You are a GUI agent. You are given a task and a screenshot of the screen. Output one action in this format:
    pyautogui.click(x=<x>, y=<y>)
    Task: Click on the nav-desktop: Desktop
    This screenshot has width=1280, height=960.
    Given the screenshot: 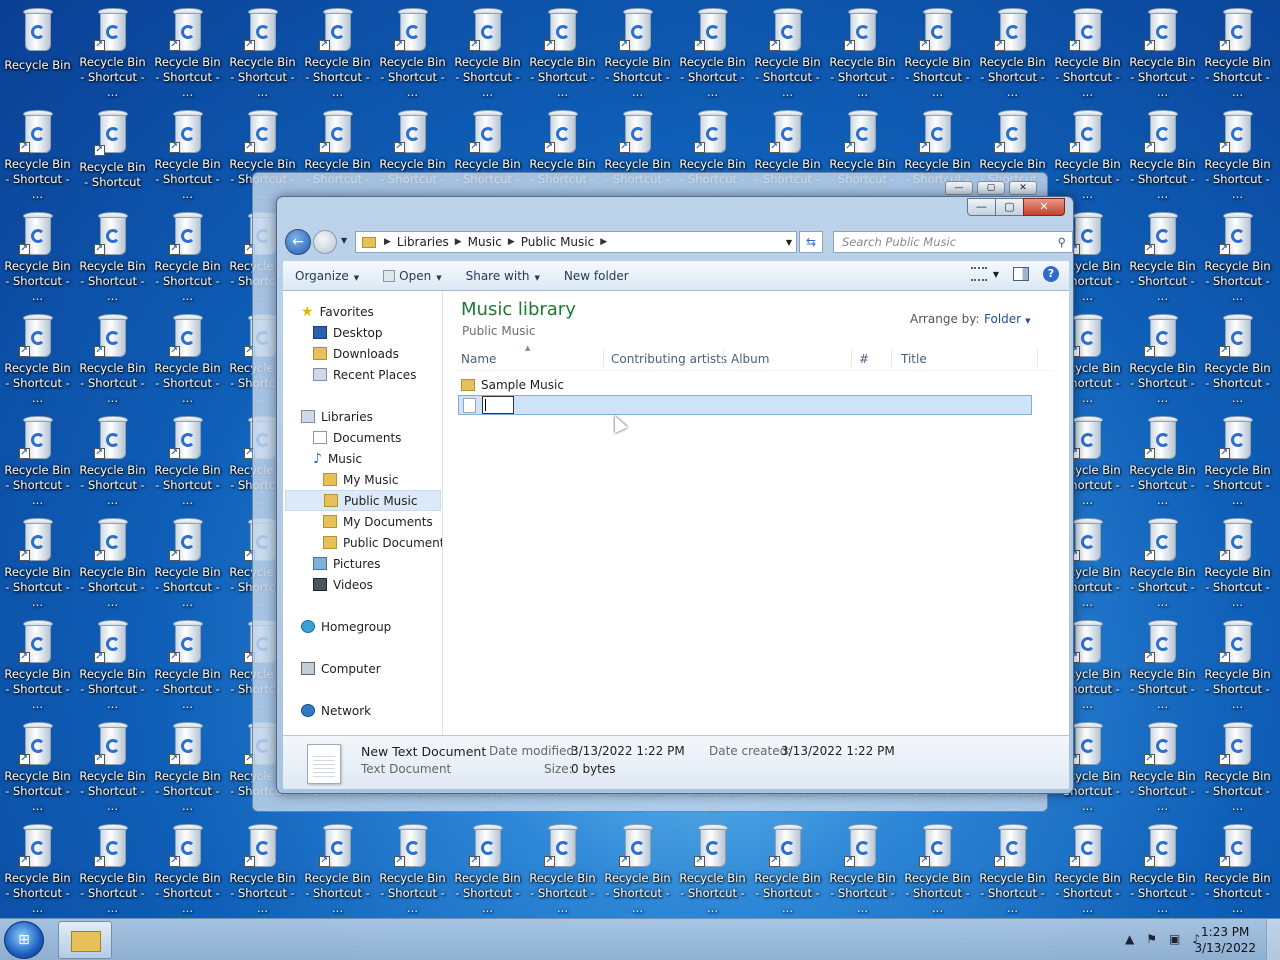 What is the action you would take?
    pyautogui.click(x=348, y=332)
    